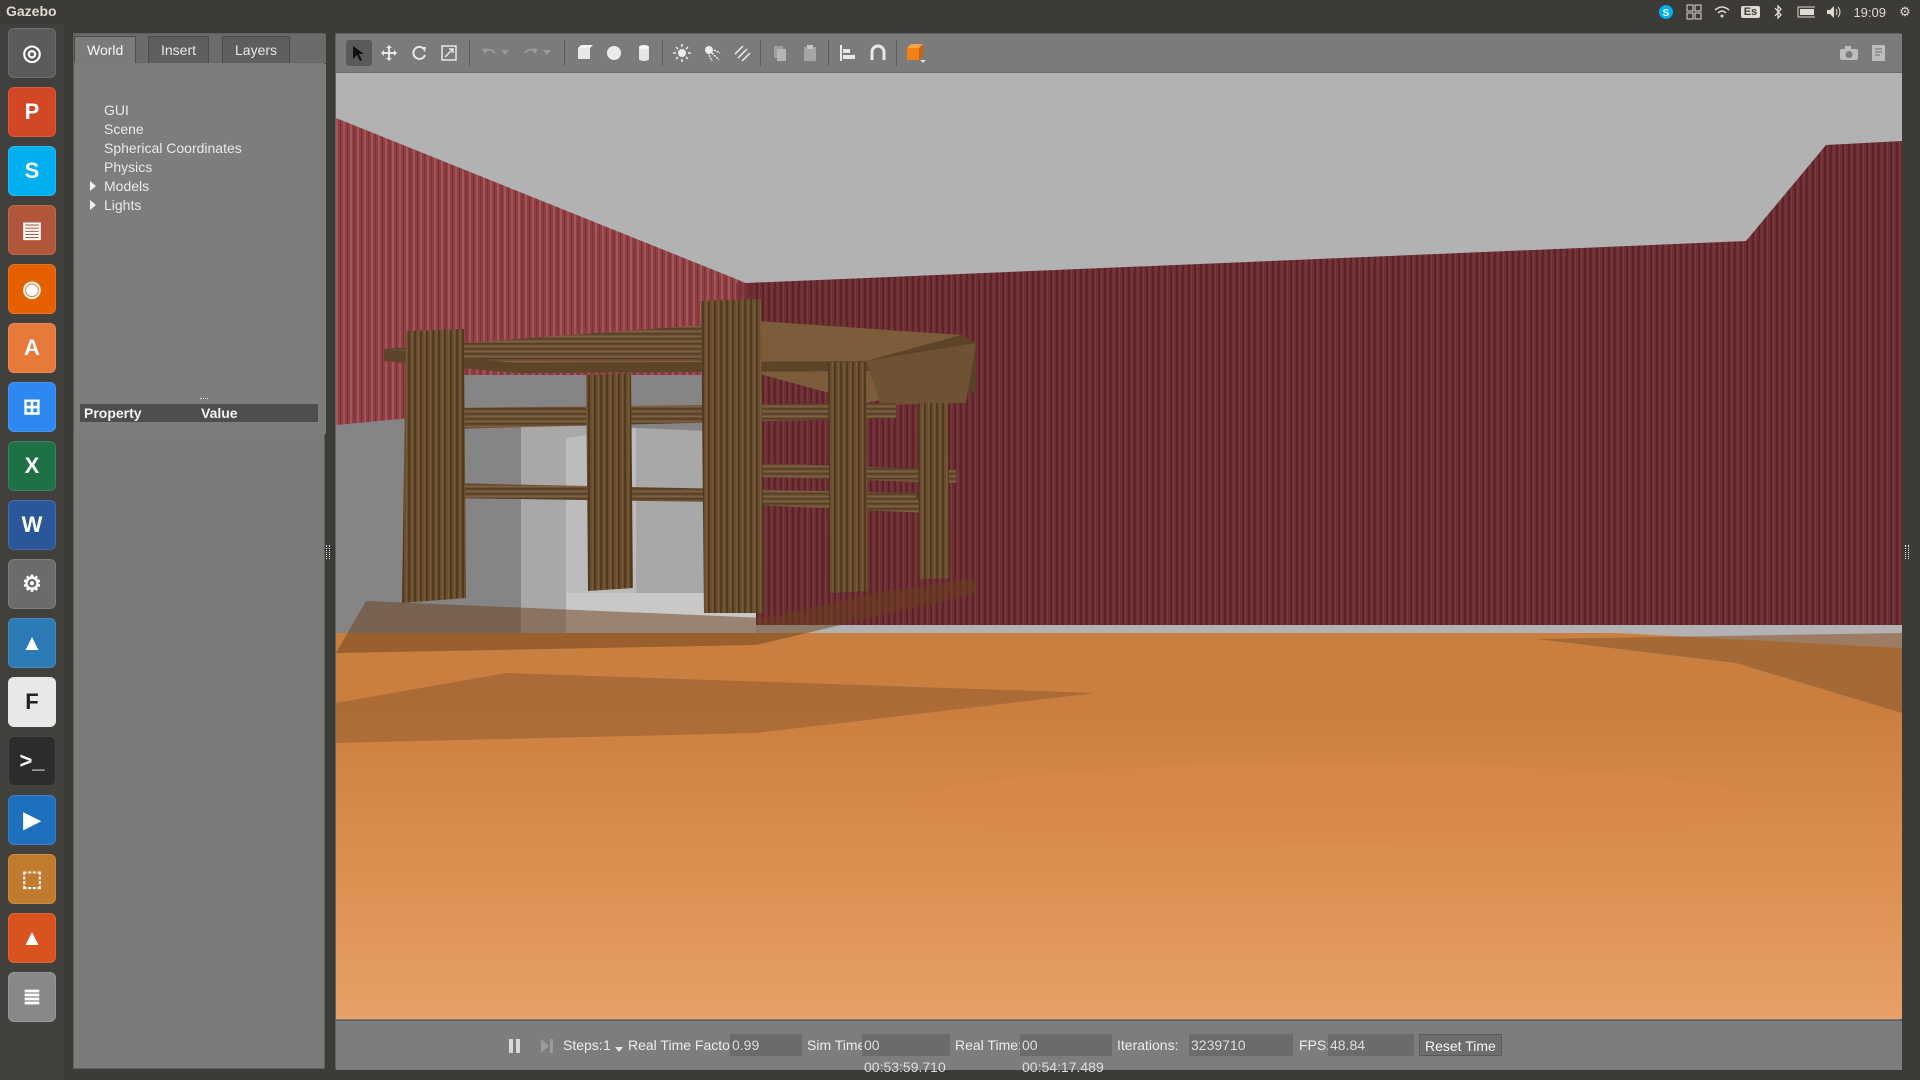 The height and width of the screenshot is (1080, 1920). Describe the element at coordinates (32, 407) in the screenshot. I see `launcher-windows-app-icon: ⊞` at that location.